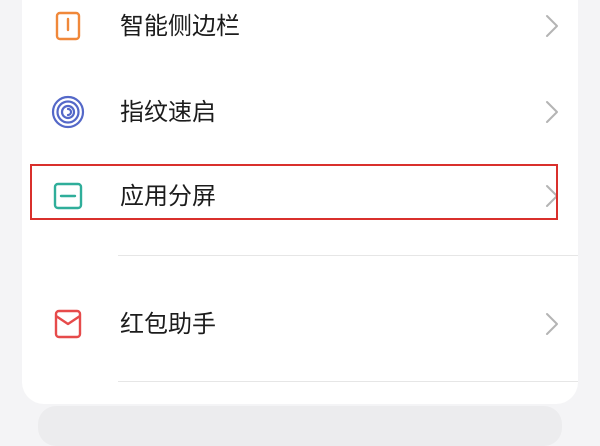  I want to click on settings-item-label: 红包助手, so click(168, 324).